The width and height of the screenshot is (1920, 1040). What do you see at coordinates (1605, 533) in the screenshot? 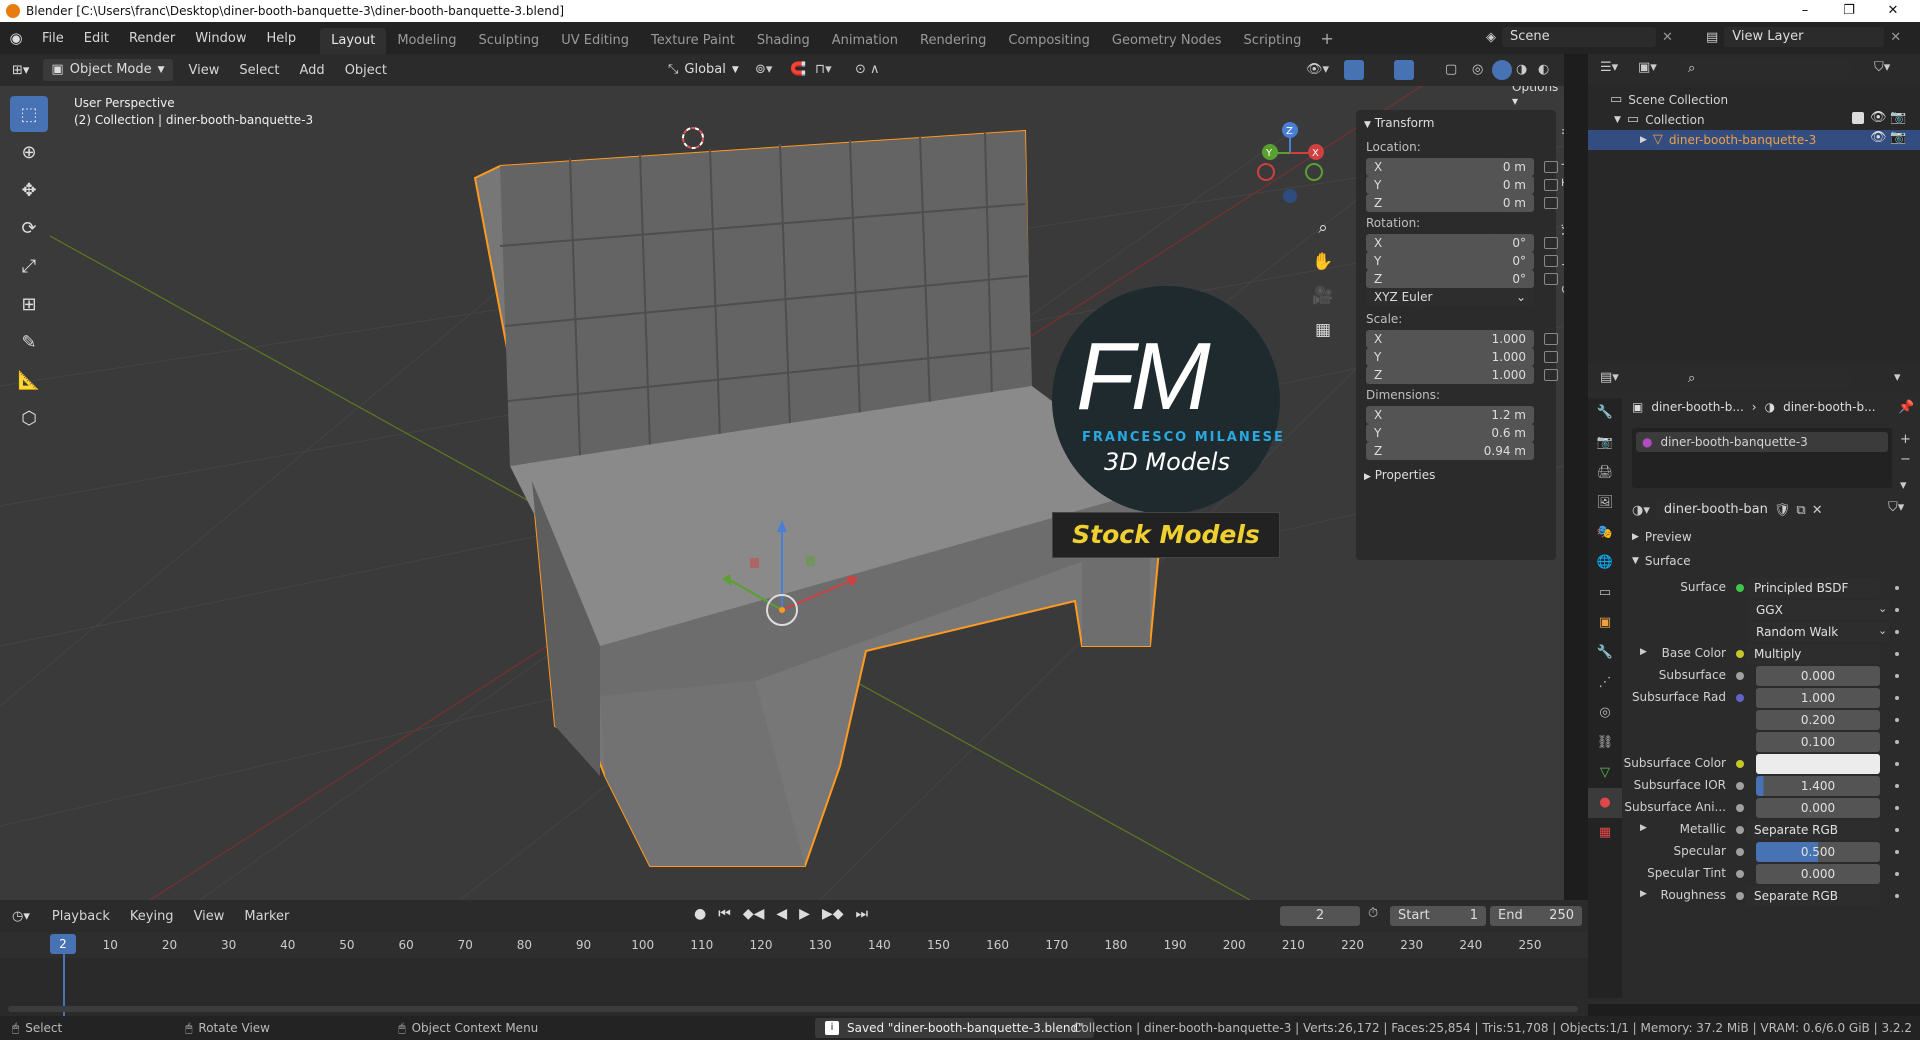
I see `scene-tab-icon: 🎭` at bounding box center [1605, 533].